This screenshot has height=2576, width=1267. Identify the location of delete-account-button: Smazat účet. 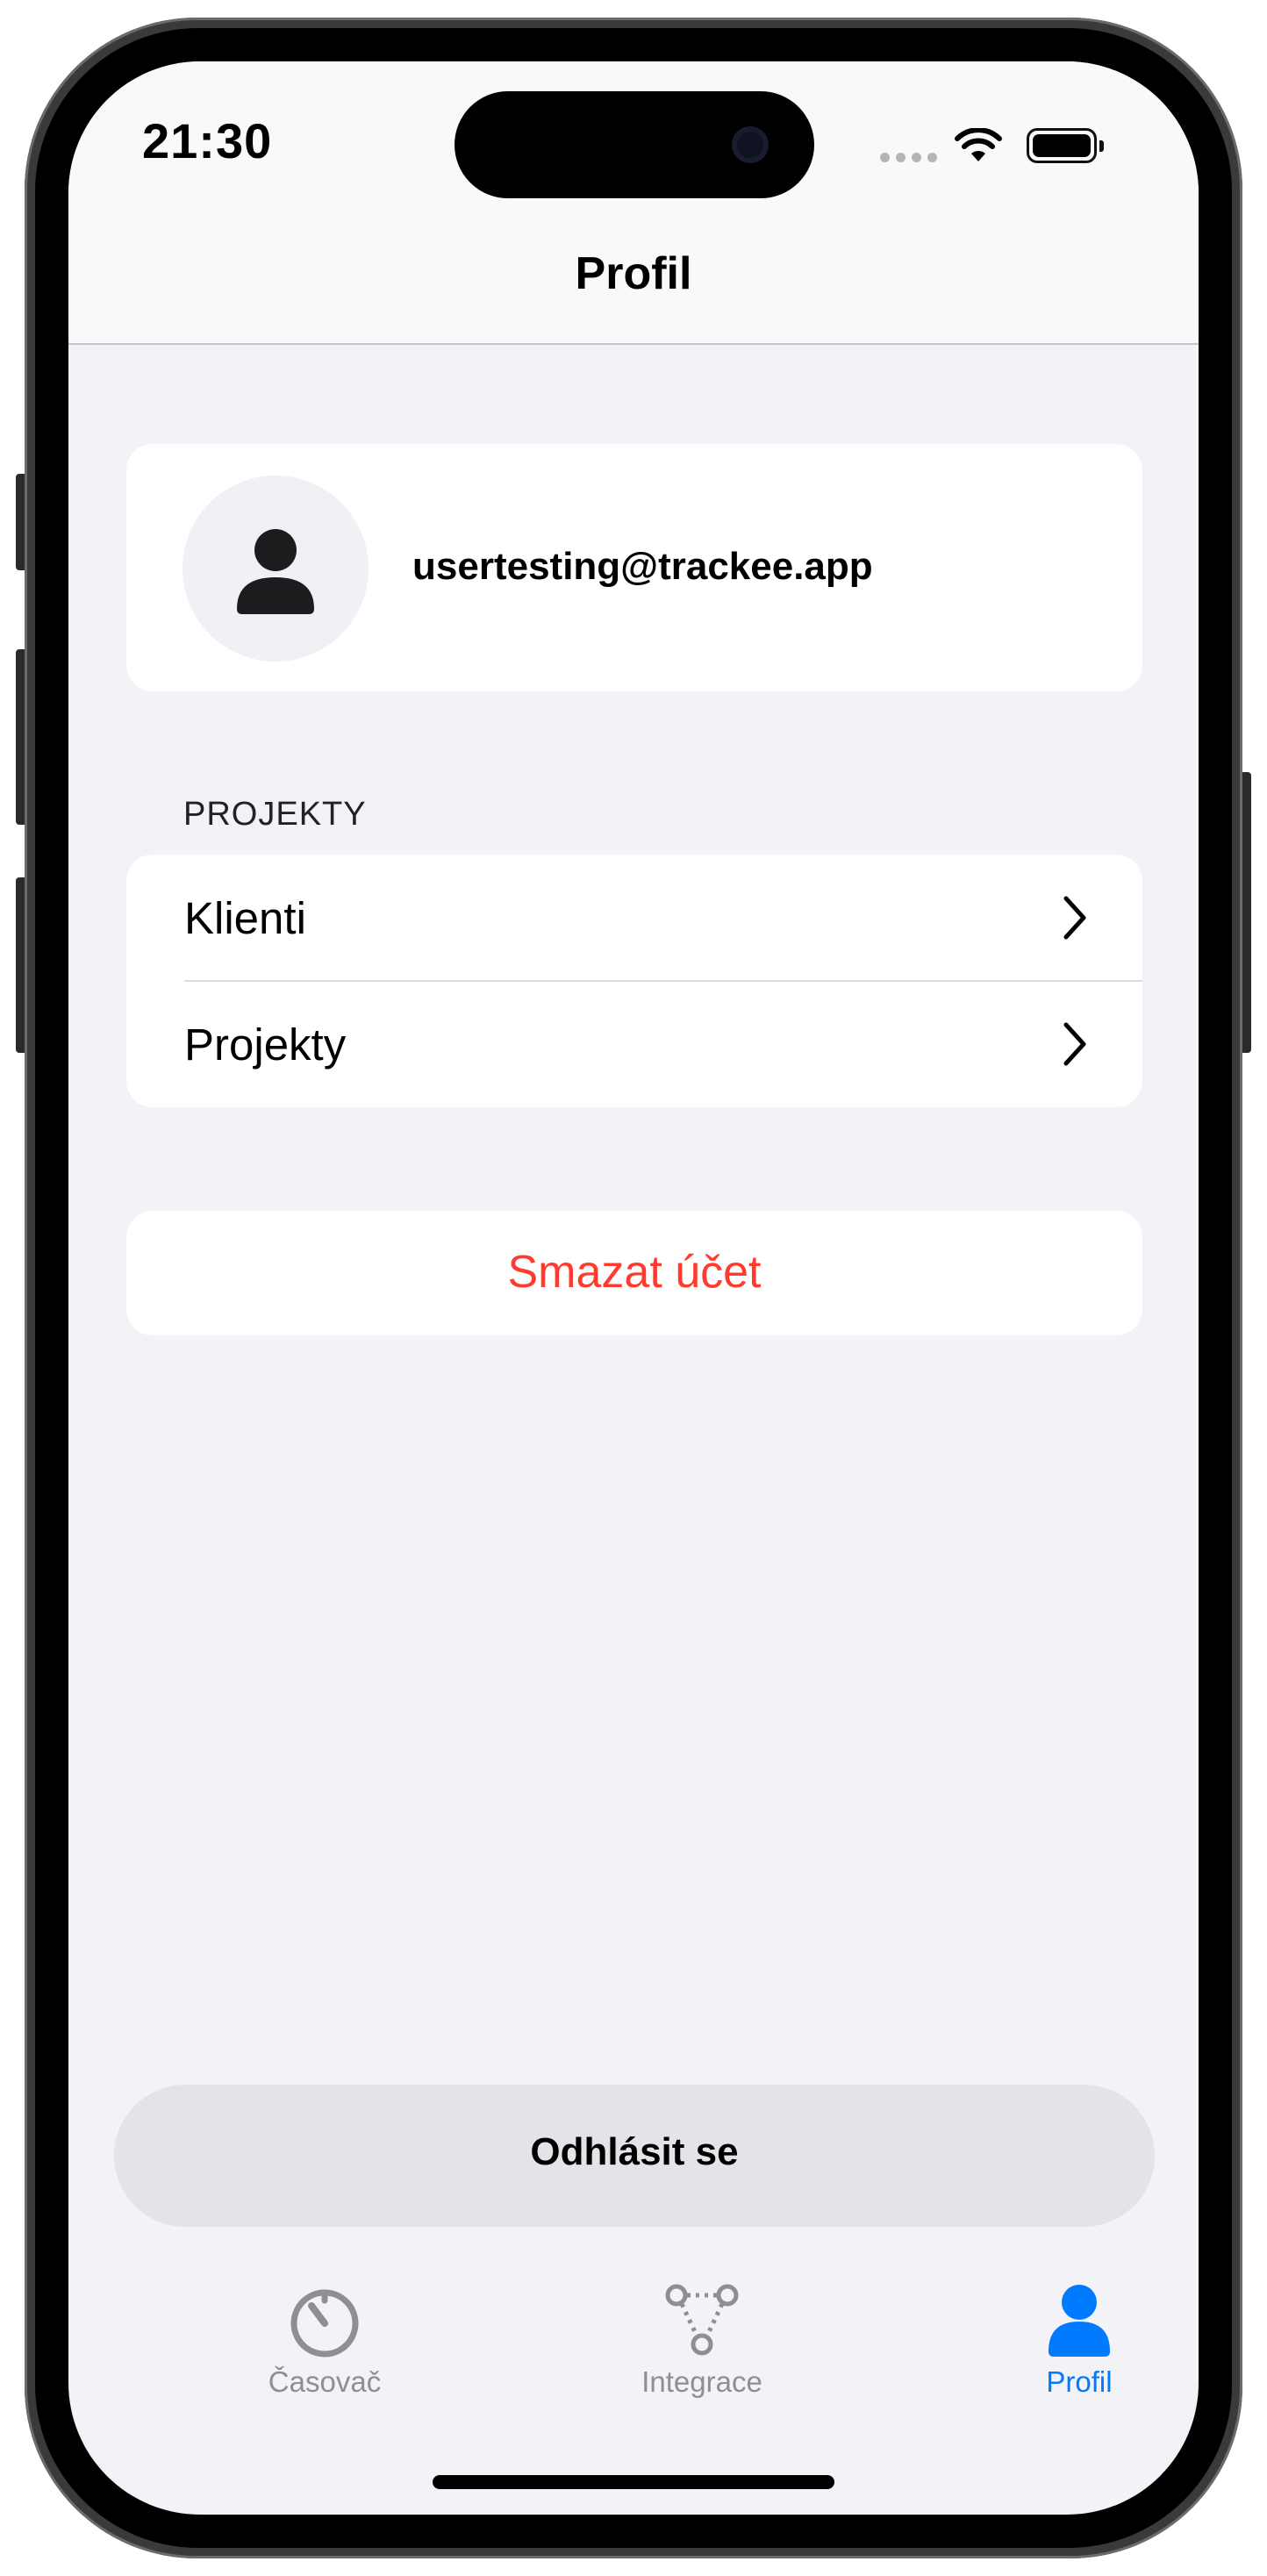
(634, 1273).